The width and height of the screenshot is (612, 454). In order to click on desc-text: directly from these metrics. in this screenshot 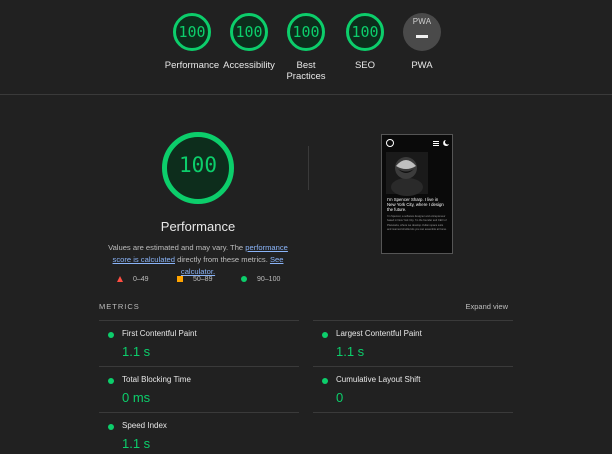, I will do `click(222, 259)`.